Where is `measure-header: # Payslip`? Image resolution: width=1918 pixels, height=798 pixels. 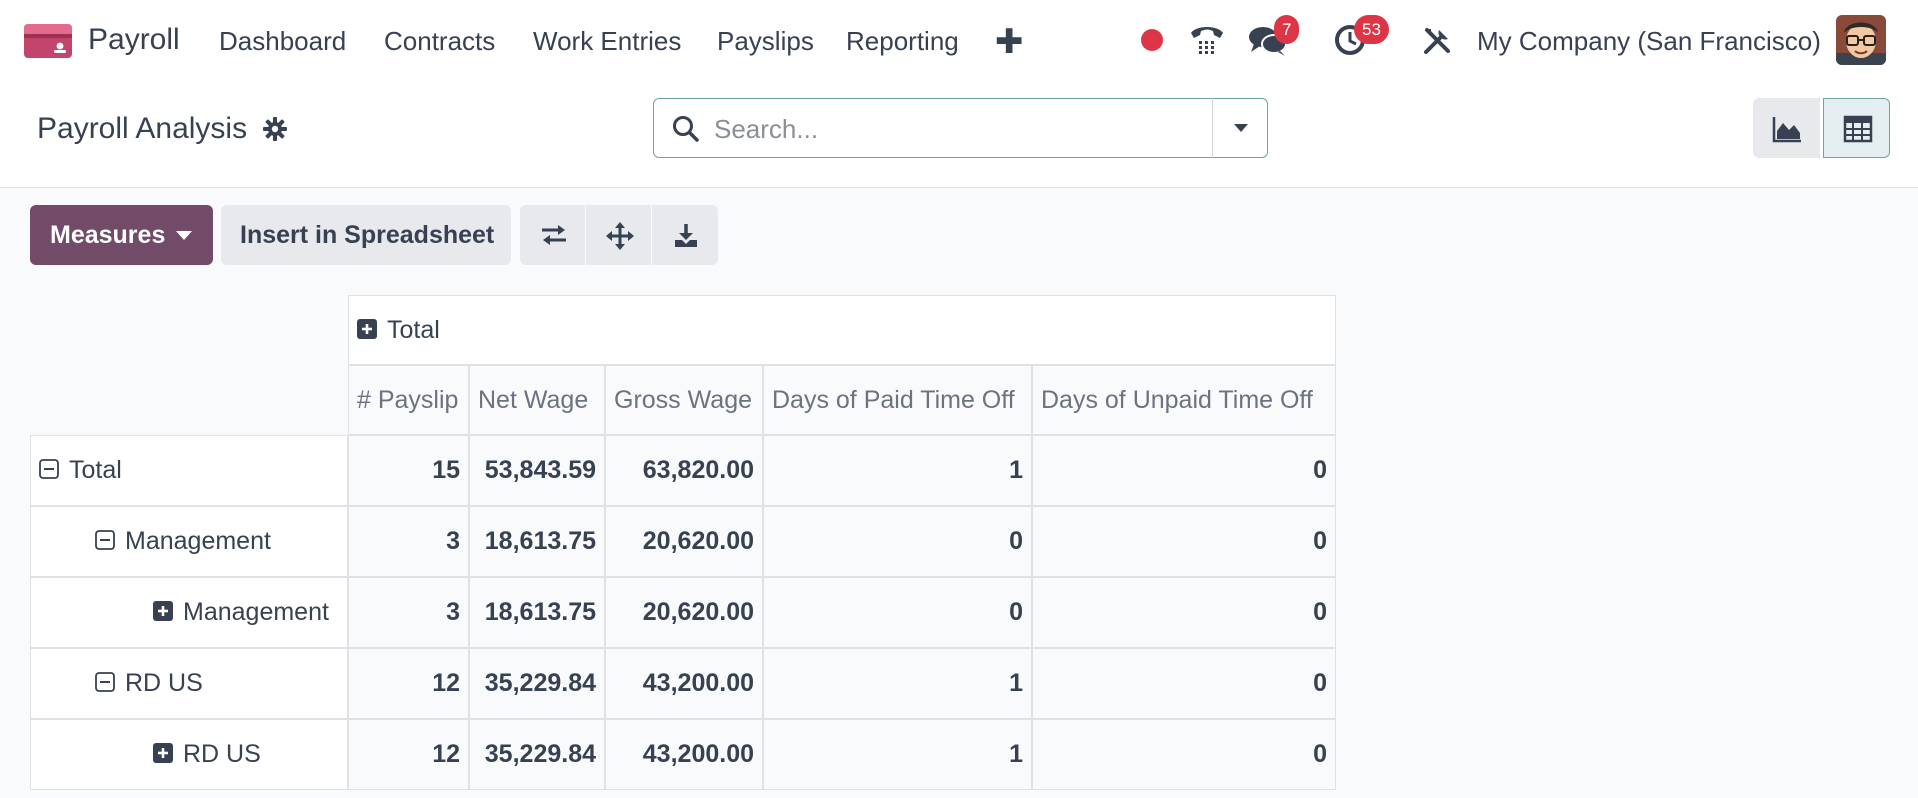 measure-header: # Payslip is located at coordinates (408, 400).